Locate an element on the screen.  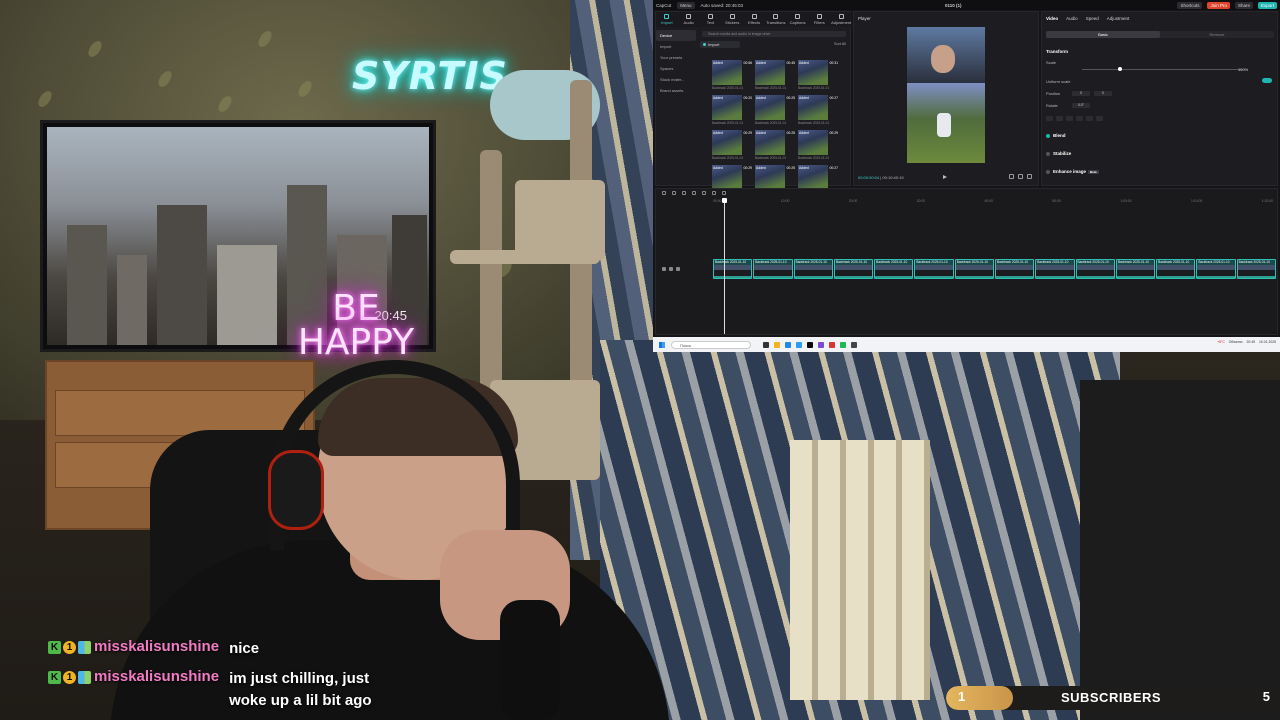
tool-import: Import is located at coordinates (667, 19).